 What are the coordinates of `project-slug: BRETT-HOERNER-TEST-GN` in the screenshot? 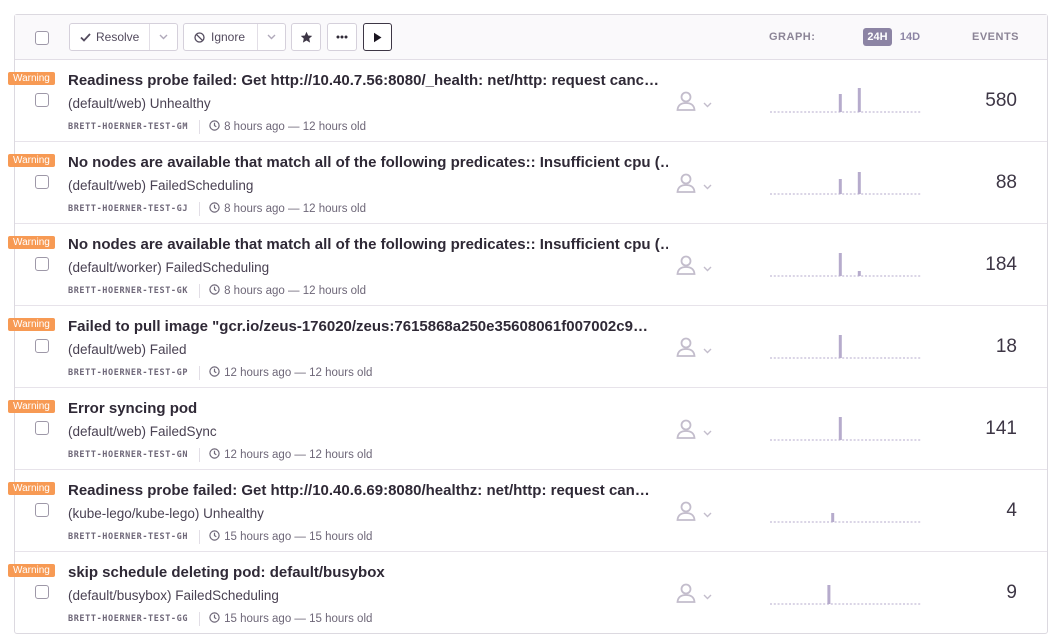 It's located at (128, 455).